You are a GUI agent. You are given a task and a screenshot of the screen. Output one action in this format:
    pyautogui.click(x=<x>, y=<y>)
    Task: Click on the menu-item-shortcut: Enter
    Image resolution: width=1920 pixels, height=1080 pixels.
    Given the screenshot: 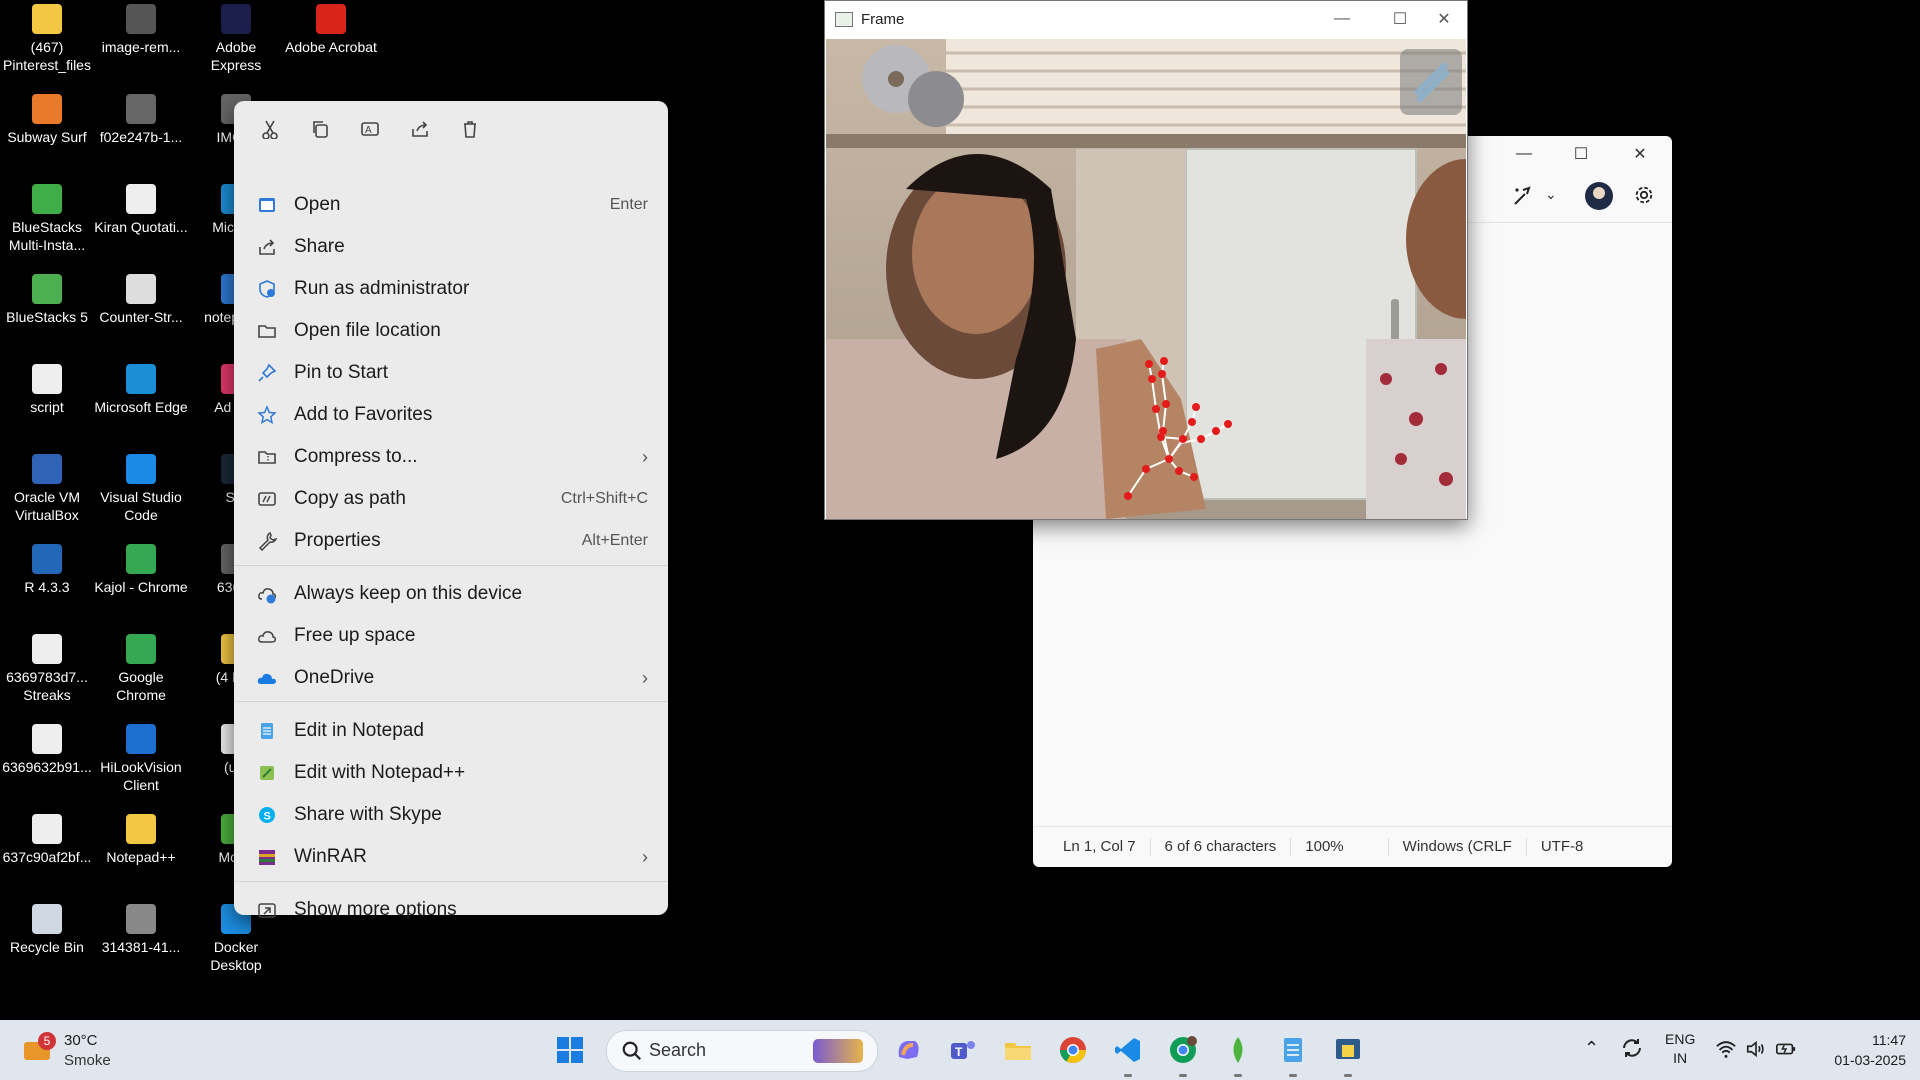 What is the action you would take?
    pyautogui.click(x=628, y=204)
    